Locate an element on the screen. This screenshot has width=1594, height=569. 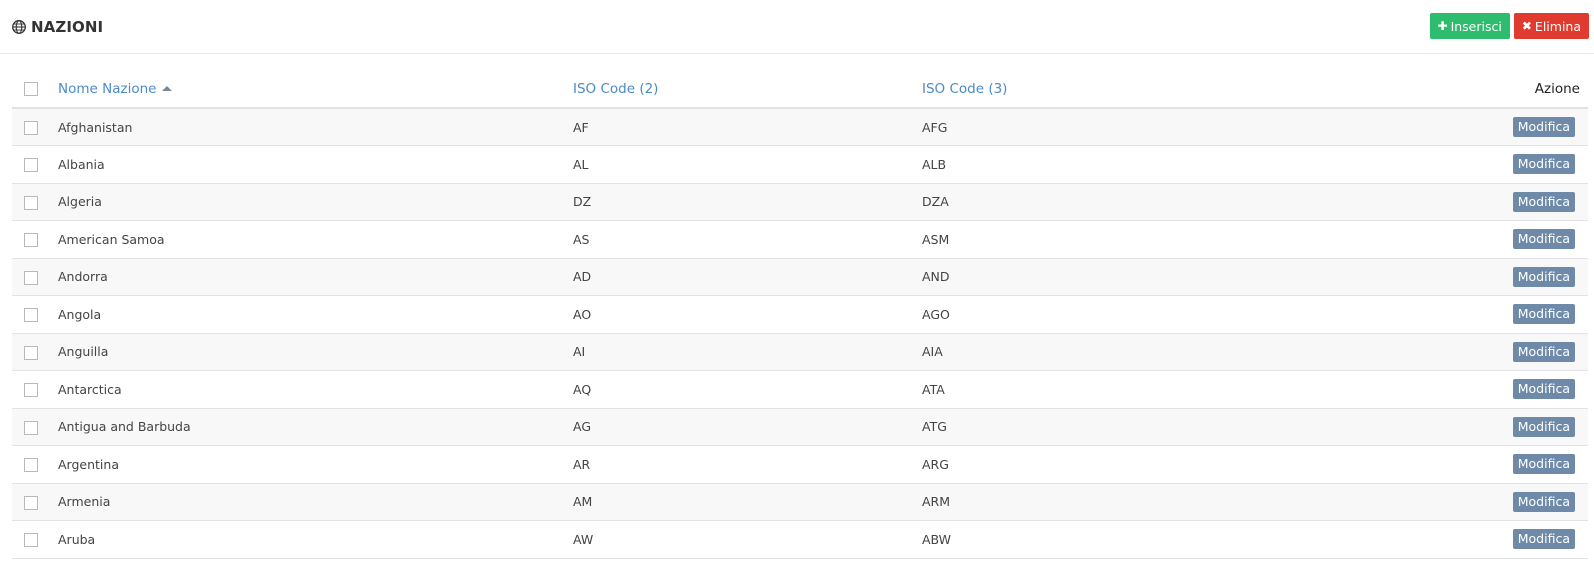
plus-icon: ✚ is located at coordinates (1442, 26).